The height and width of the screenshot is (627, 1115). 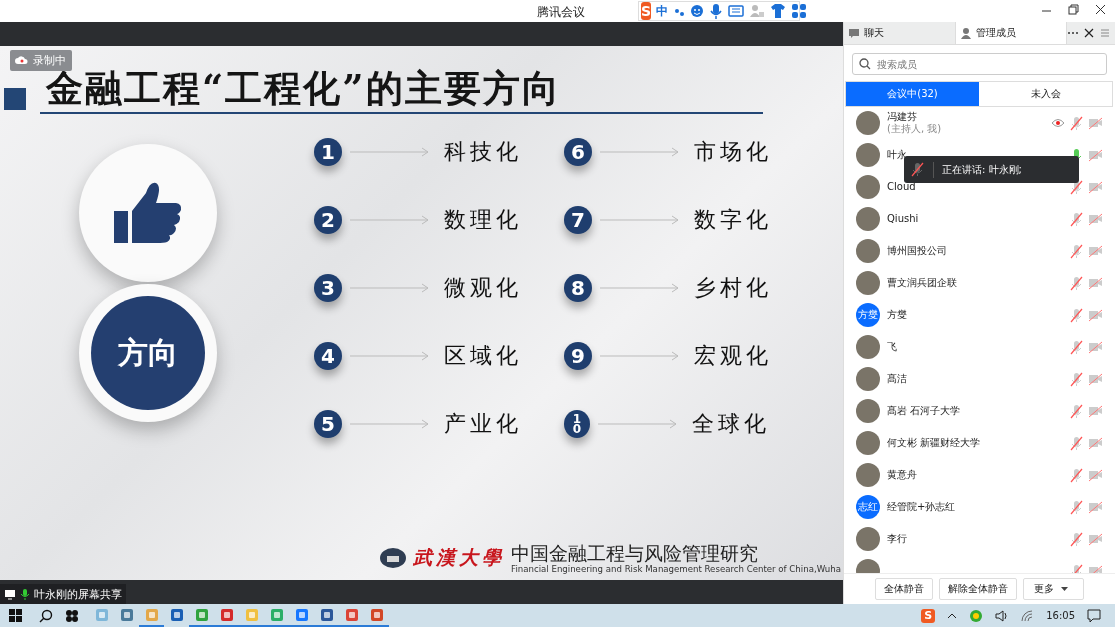 What do you see at coordinates (736, 11) in the screenshot?
I see `keyboard-icon` at bounding box center [736, 11].